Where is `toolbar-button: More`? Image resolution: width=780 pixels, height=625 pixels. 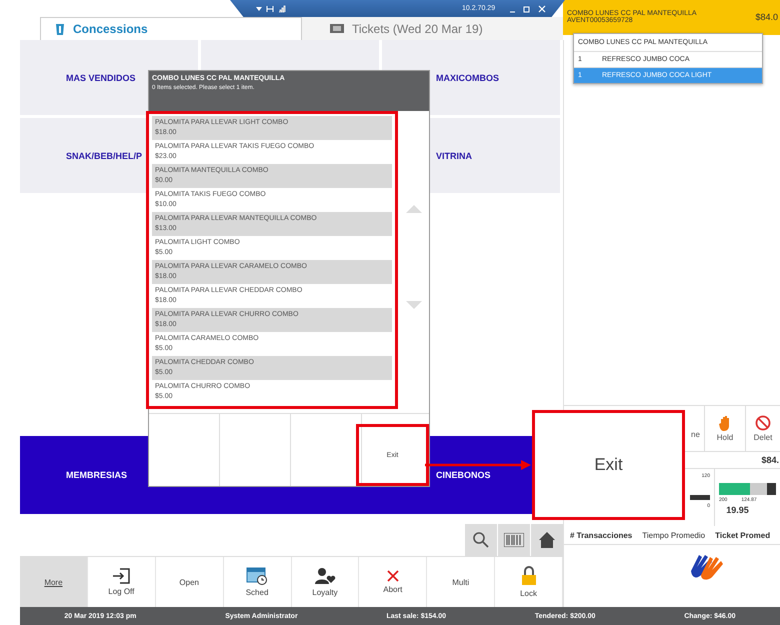
toolbar-button: More is located at coordinates (54, 582).